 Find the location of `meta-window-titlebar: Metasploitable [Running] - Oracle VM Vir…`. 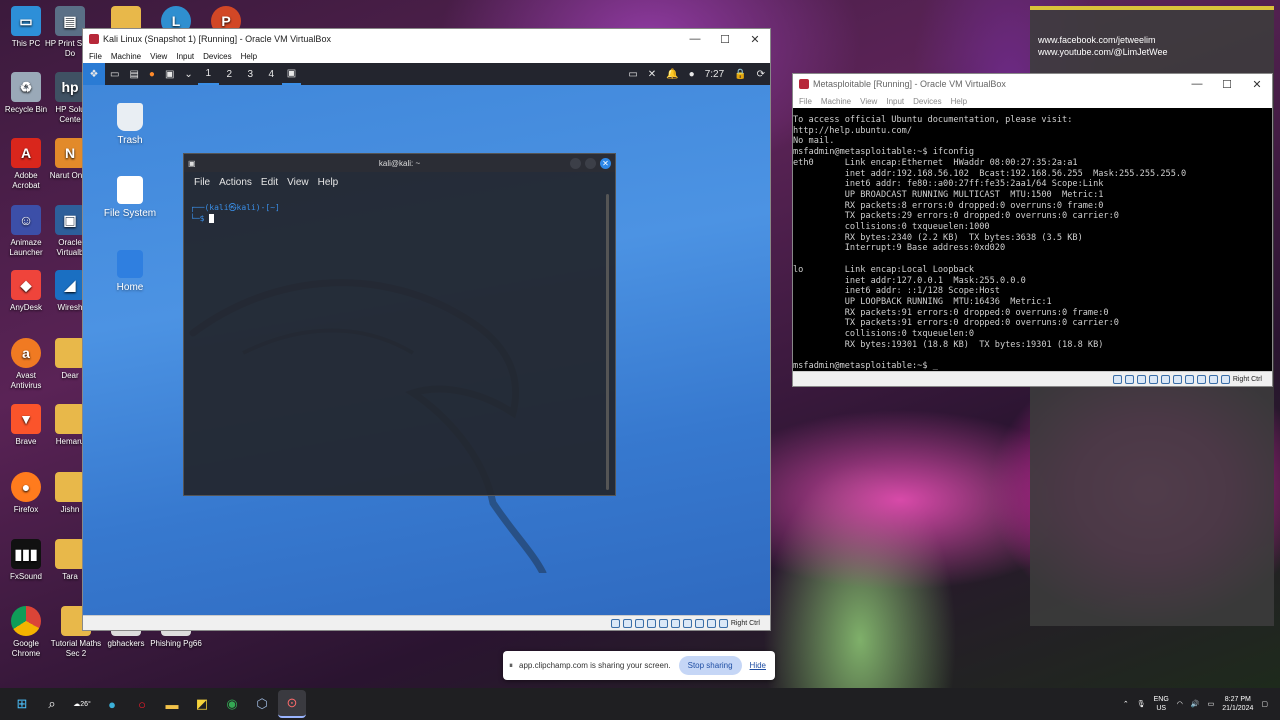

meta-window-titlebar: Metasploitable [Running] - Oracle VM Vir… is located at coordinates (1032, 84).